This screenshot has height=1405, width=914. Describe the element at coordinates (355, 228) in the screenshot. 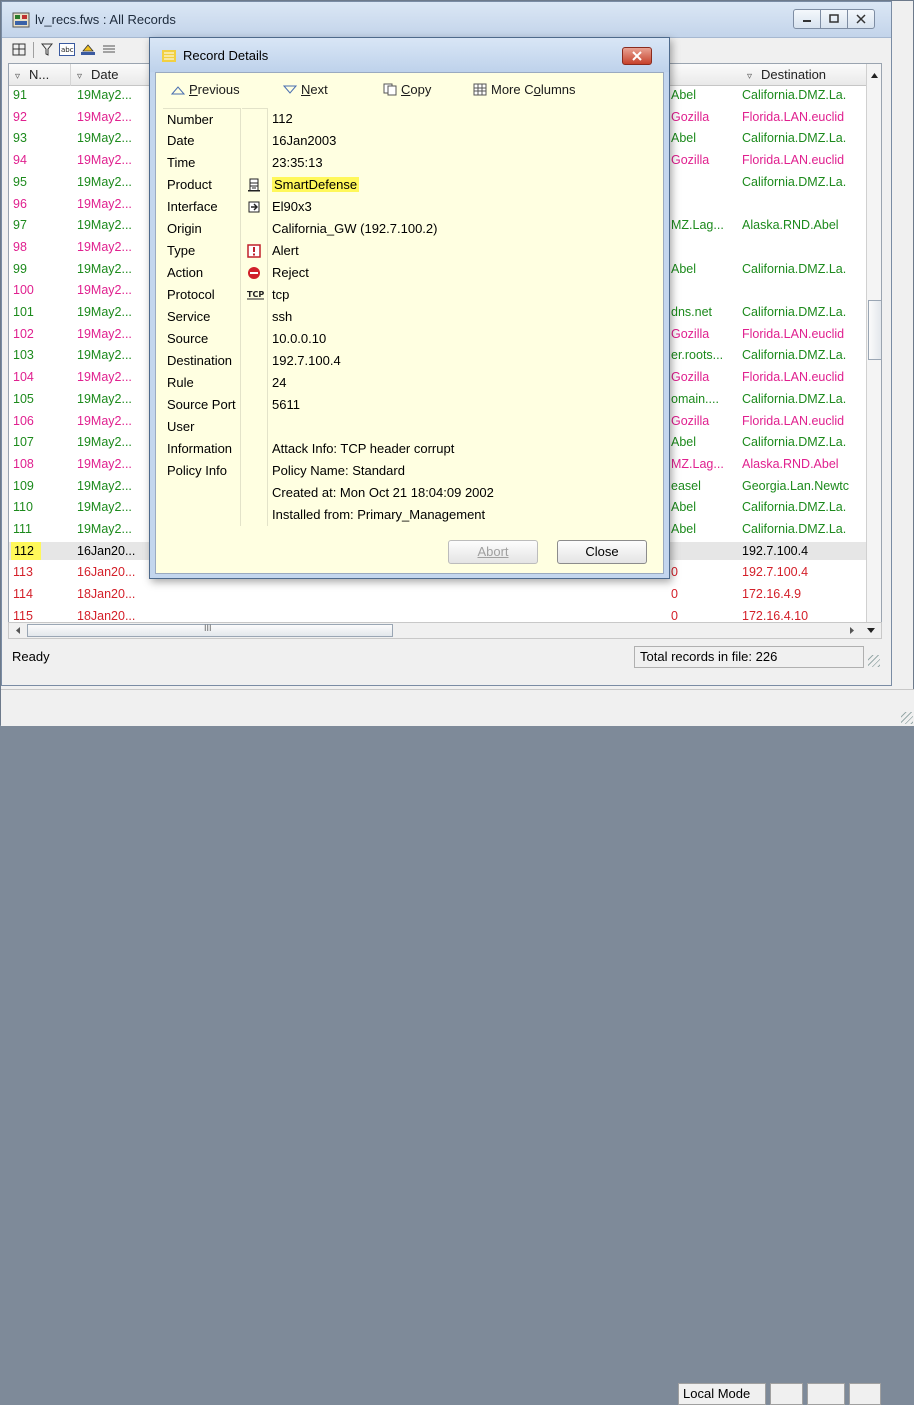

I see `field-value: California_GW (192.7.100.2)` at that location.